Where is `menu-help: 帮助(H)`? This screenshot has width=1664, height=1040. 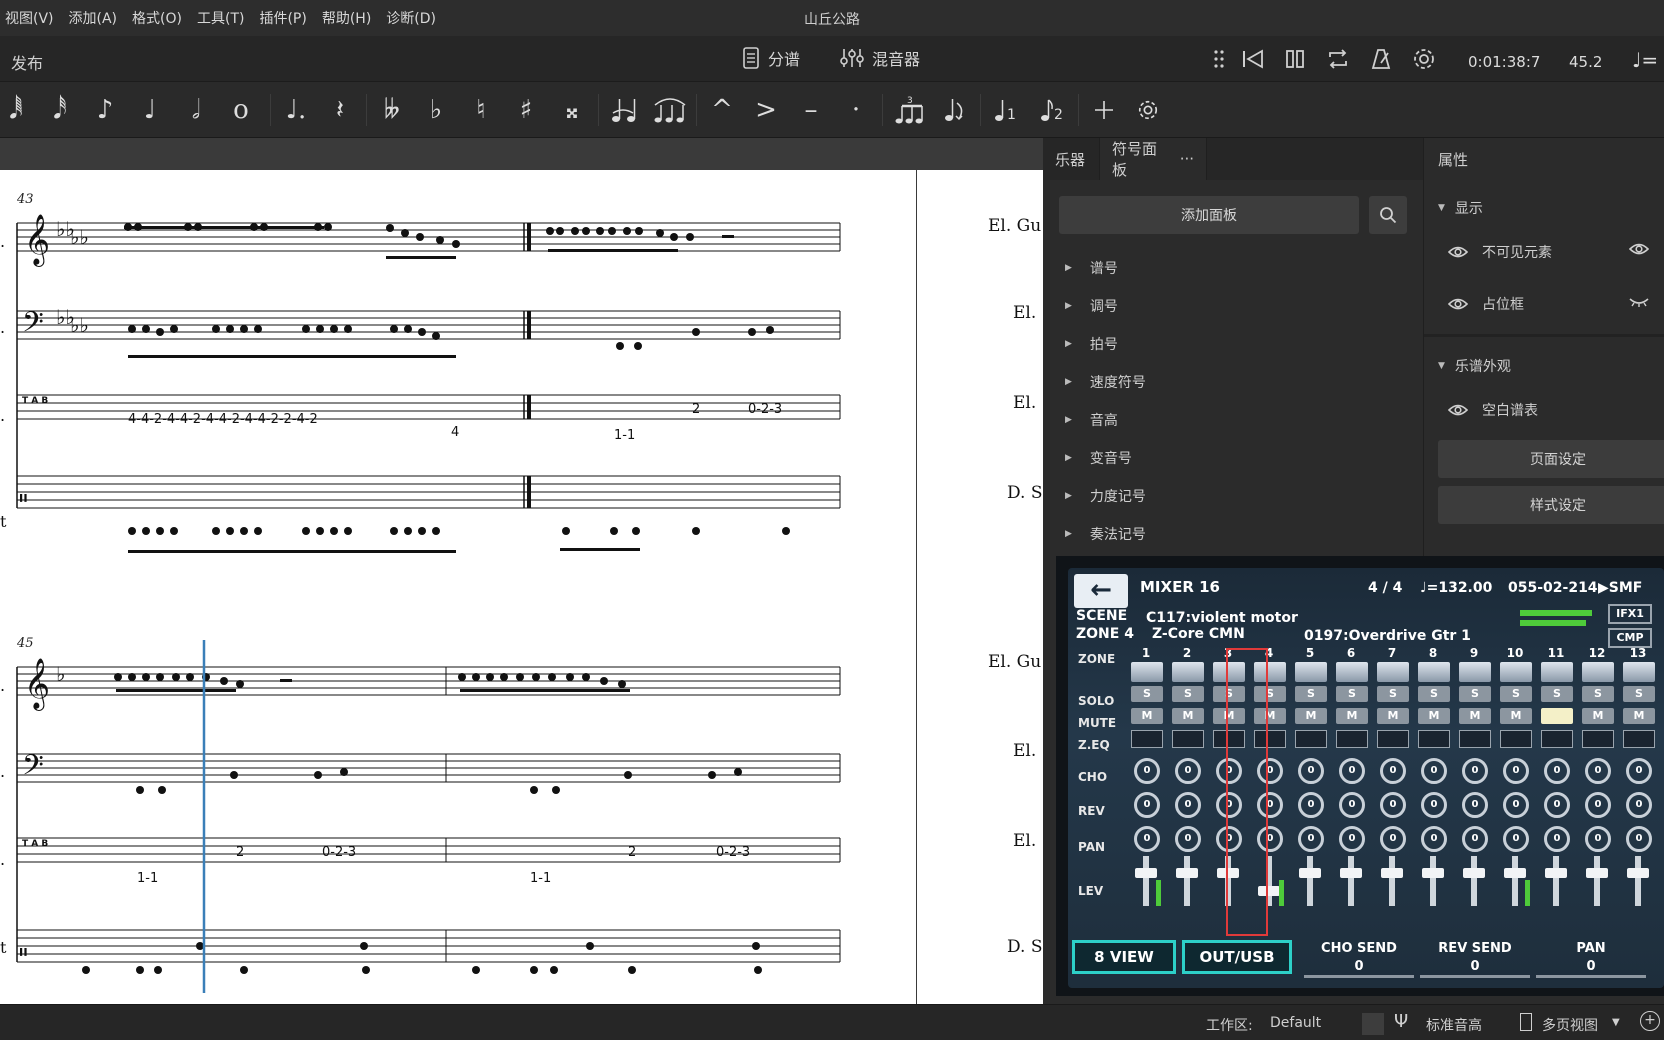 menu-help: 帮助(H) is located at coordinates (349, 18).